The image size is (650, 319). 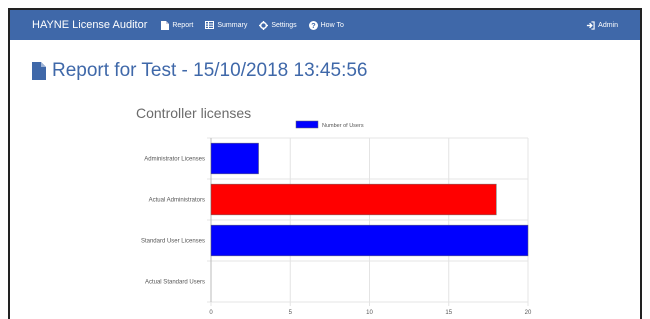 What do you see at coordinates (369, 313) in the screenshot?
I see `x-tick-label: 10` at bounding box center [369, 313].